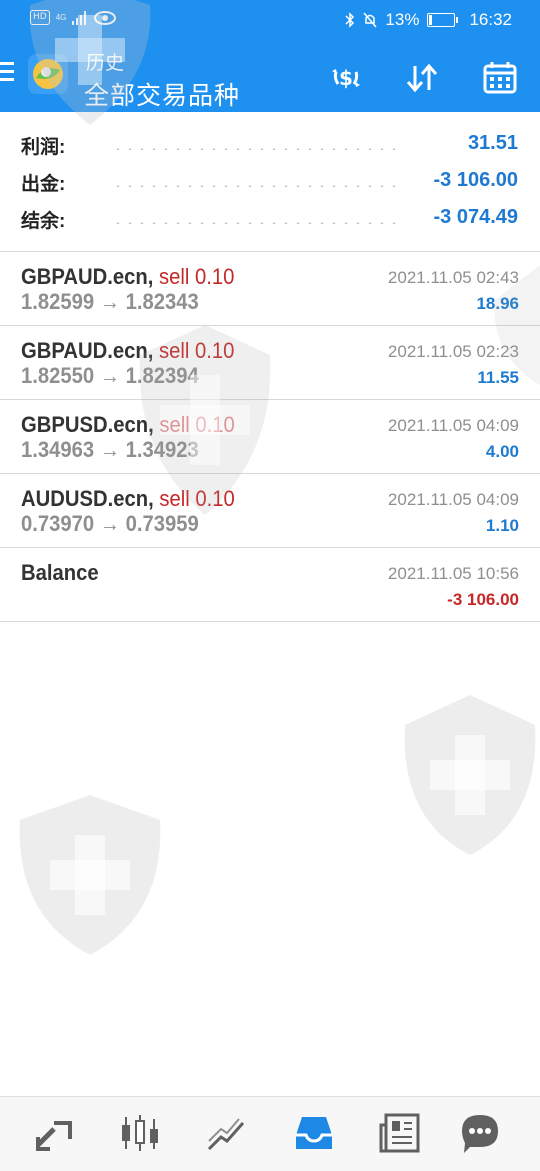  What do you see at coordinates (500, 78) in the screenshot?
I see `calendar-icon` at bounding box center [500, 78].